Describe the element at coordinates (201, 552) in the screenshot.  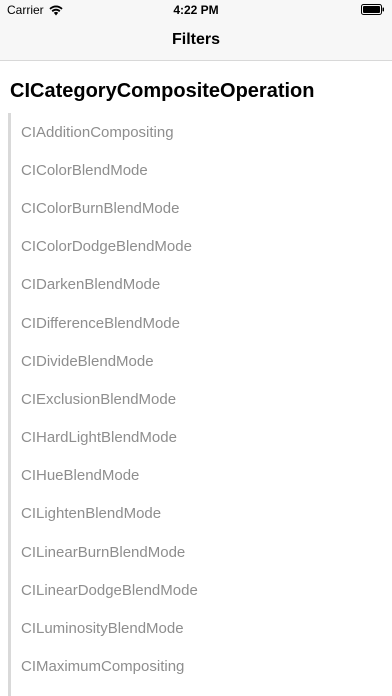
I see `filter-list-item: CILinearBurnBlendMode` at that location.